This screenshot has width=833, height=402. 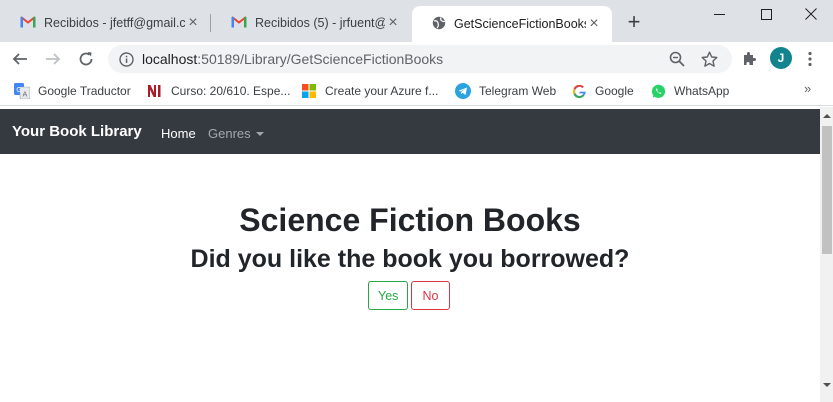 What do you see at coordinates (634, 22) in the screenshot?
I see `new-tab-icon: +` at bounding box center [634, 22].